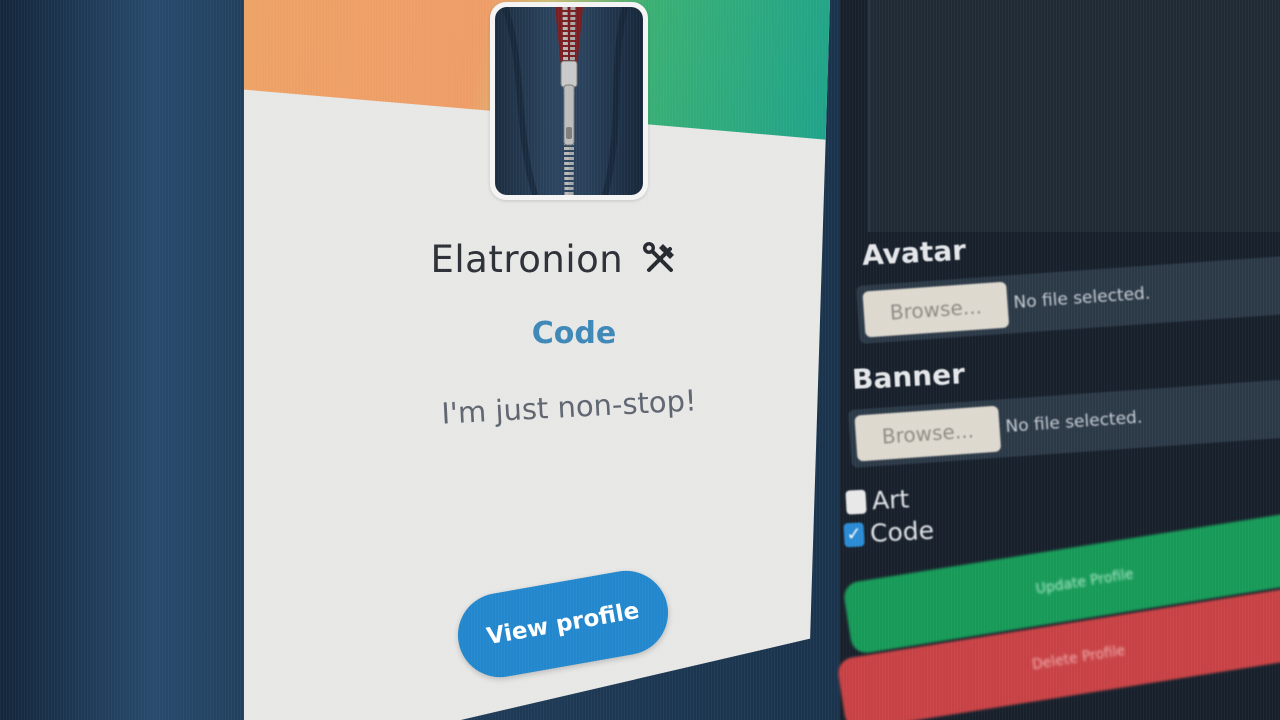  Describe the element at coordinates (908, 376) in the screenshot. I see `banner-field-label: Banner` at that location.